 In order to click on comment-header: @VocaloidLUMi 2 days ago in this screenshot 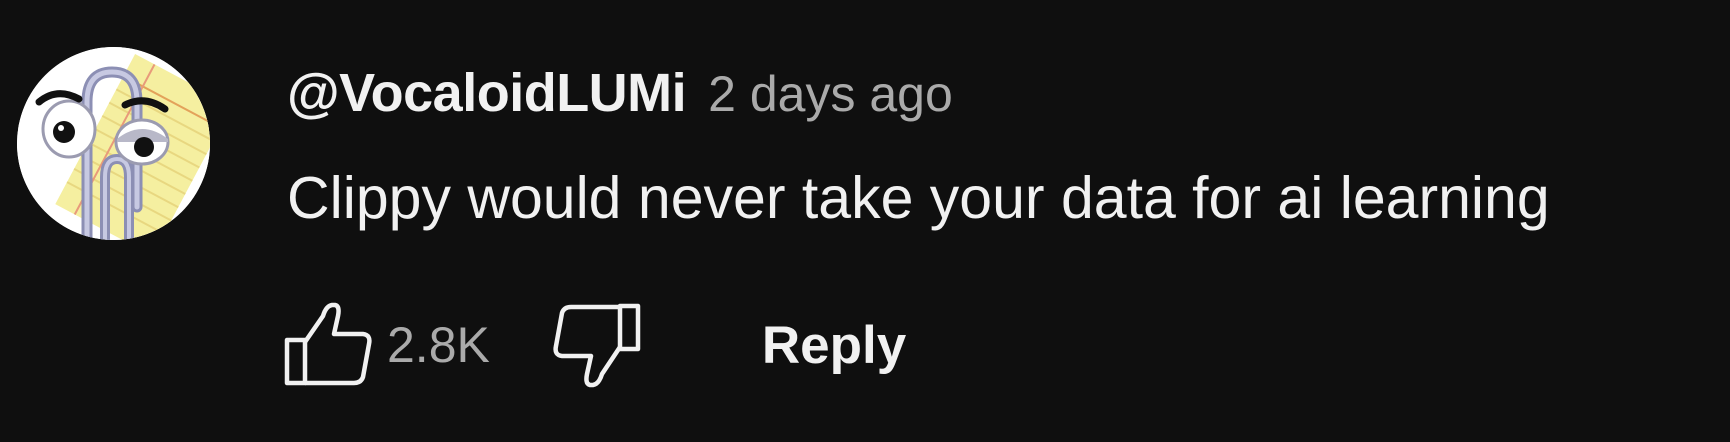, I will do `click(620, 93)`.